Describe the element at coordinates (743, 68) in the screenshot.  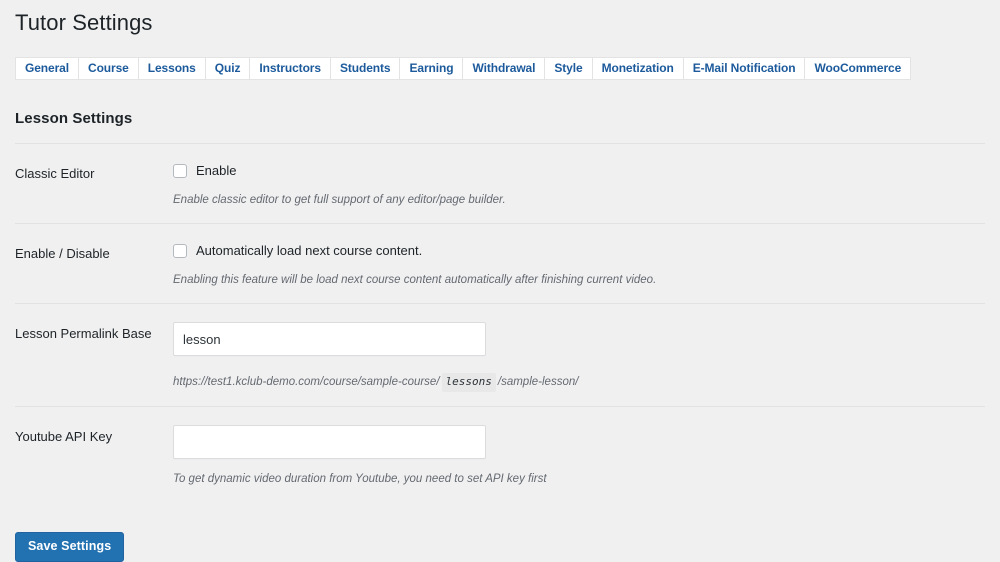
I see `tab-email-notification: E-Mail Notification` at that location.